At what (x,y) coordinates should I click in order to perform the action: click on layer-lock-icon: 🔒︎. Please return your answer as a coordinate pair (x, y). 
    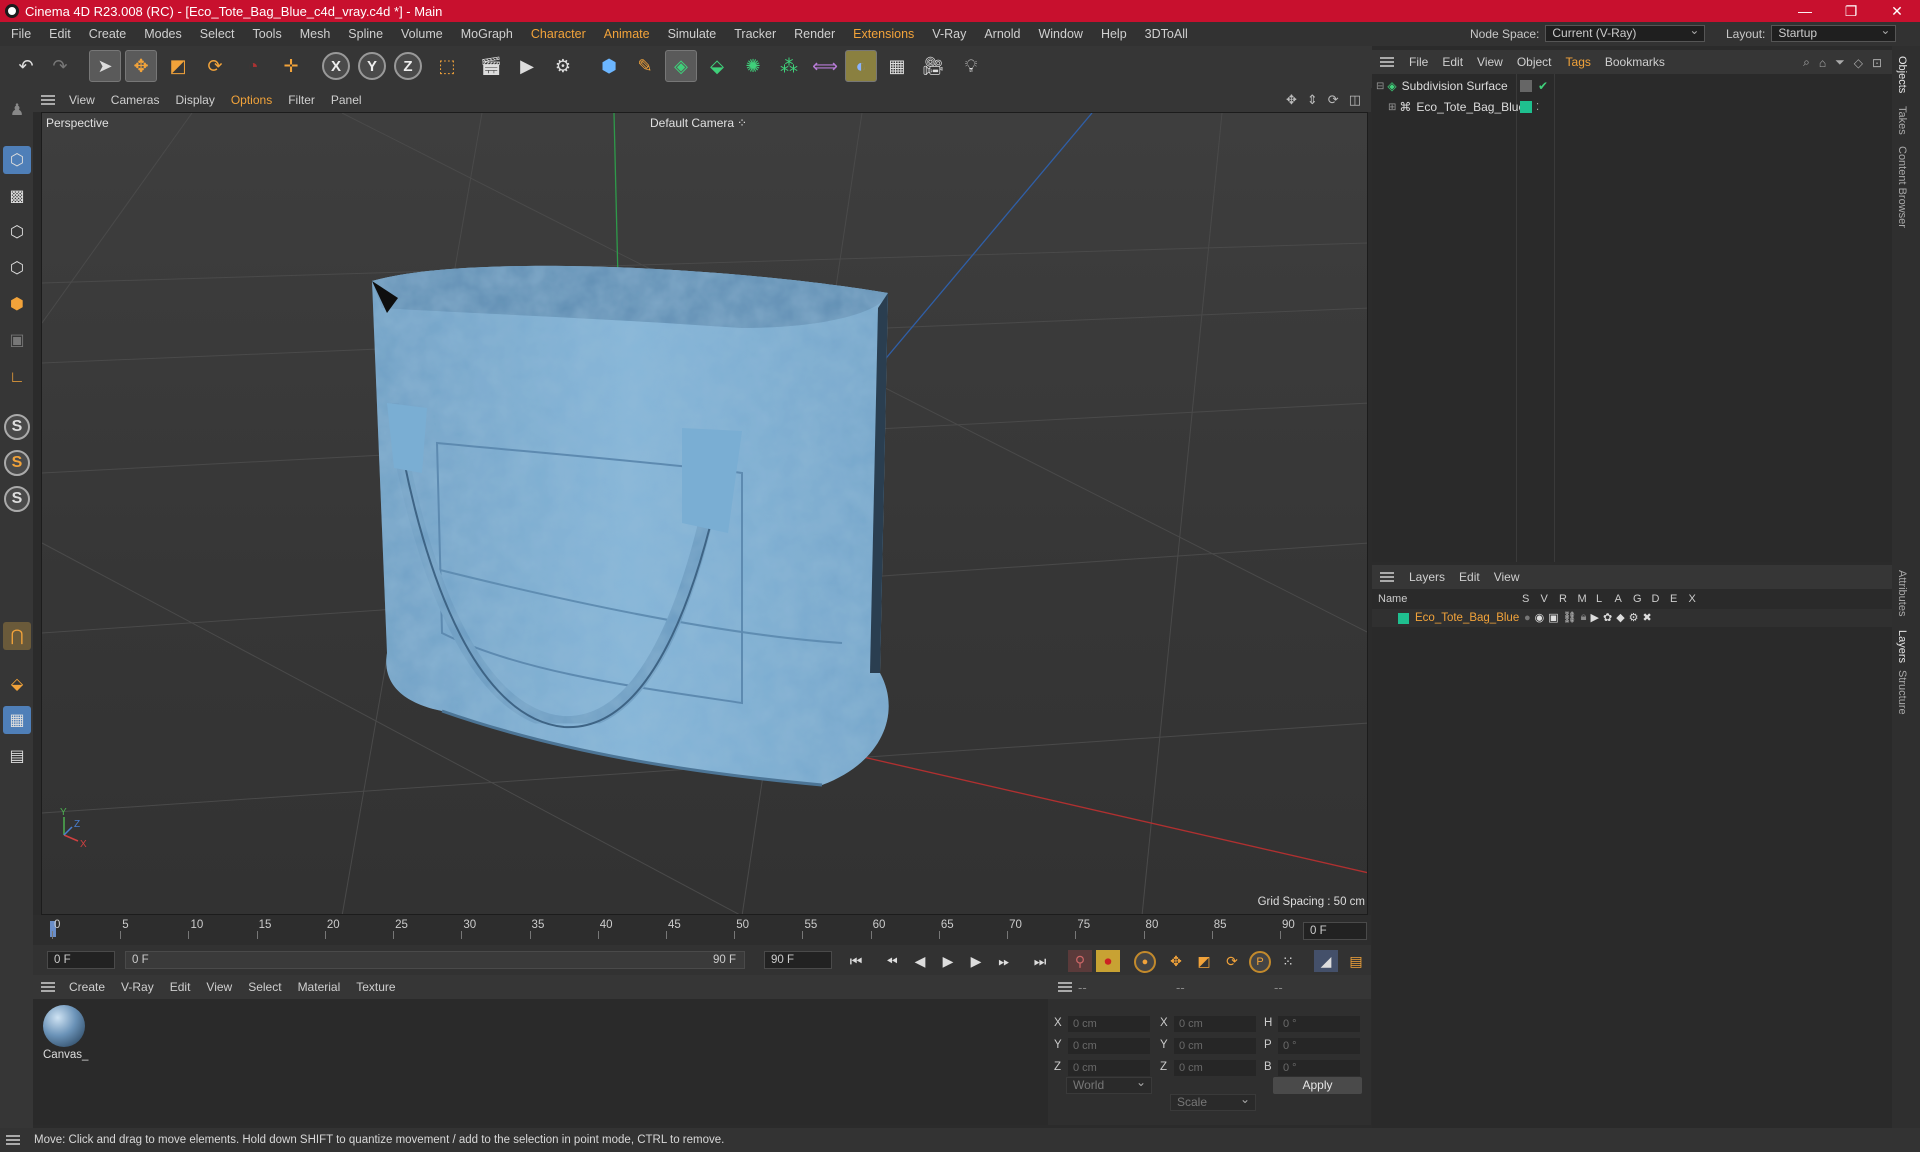
    Looking at the image, I should click on (1584, 617).